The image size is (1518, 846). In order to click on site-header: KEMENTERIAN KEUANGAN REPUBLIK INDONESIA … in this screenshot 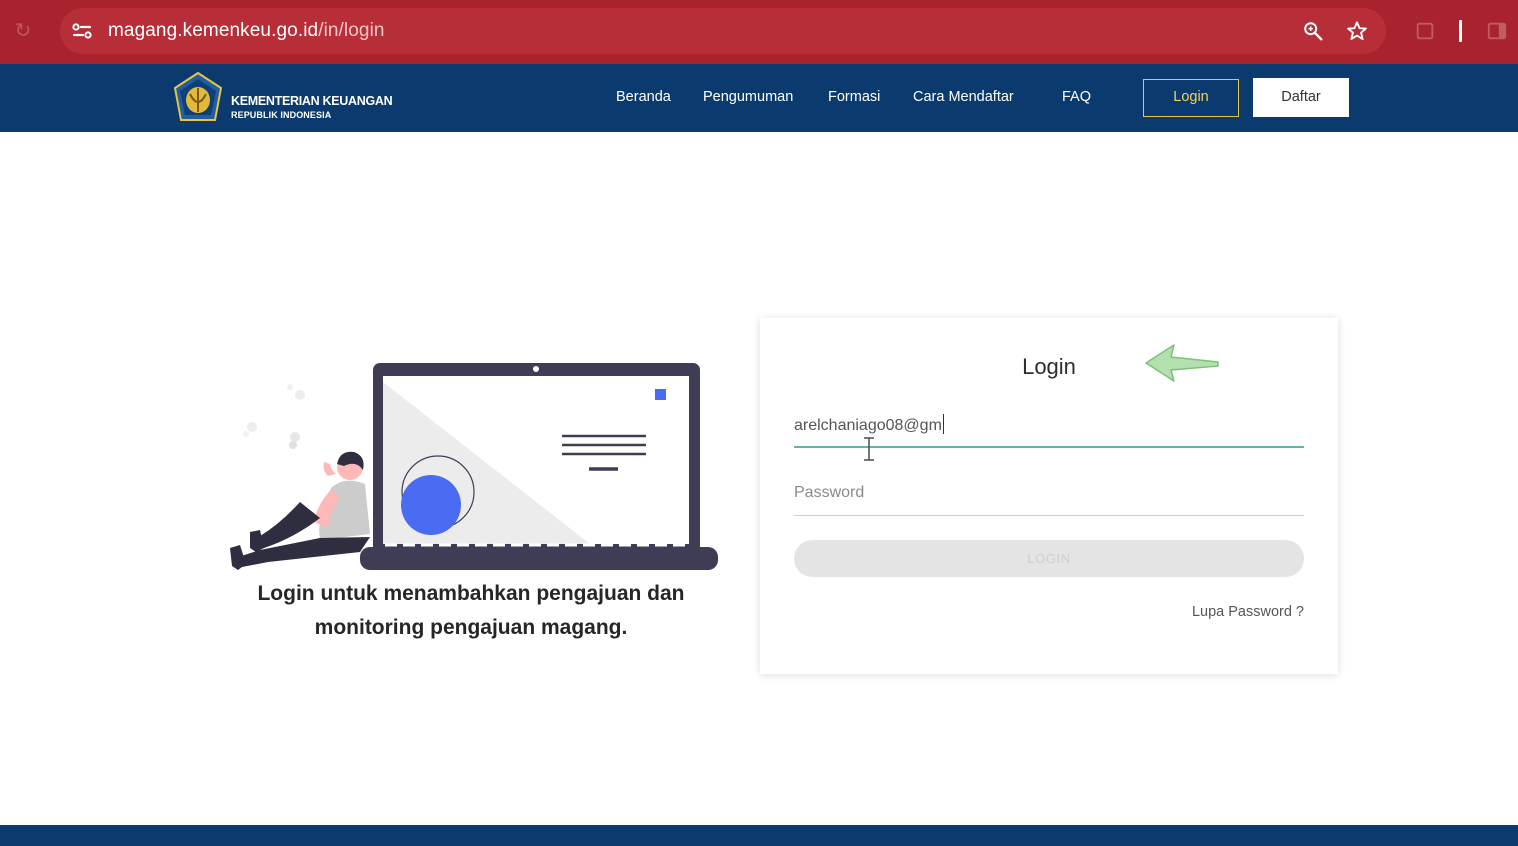, I will do `click(759, 98)`.